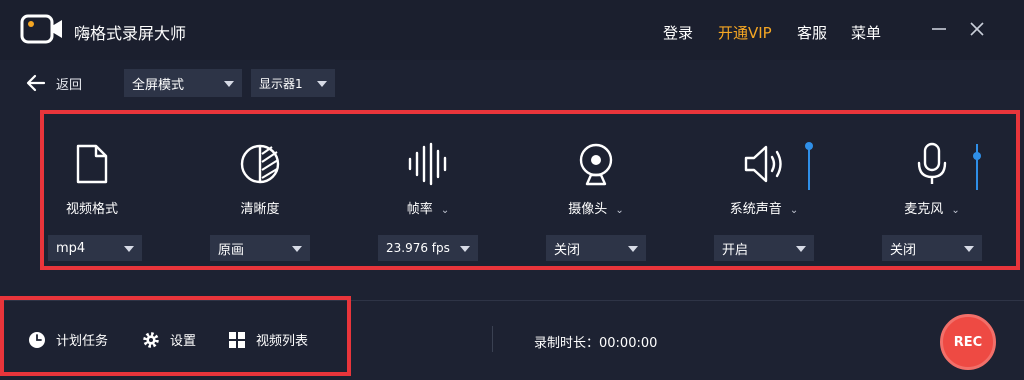 Image resolution: width=1024 pixels, height=380 pixels. What do you see at coordinates (282, 341) in the screenshot?
I see `video-list-label: 视频列表` at bounding box center [282, 341].